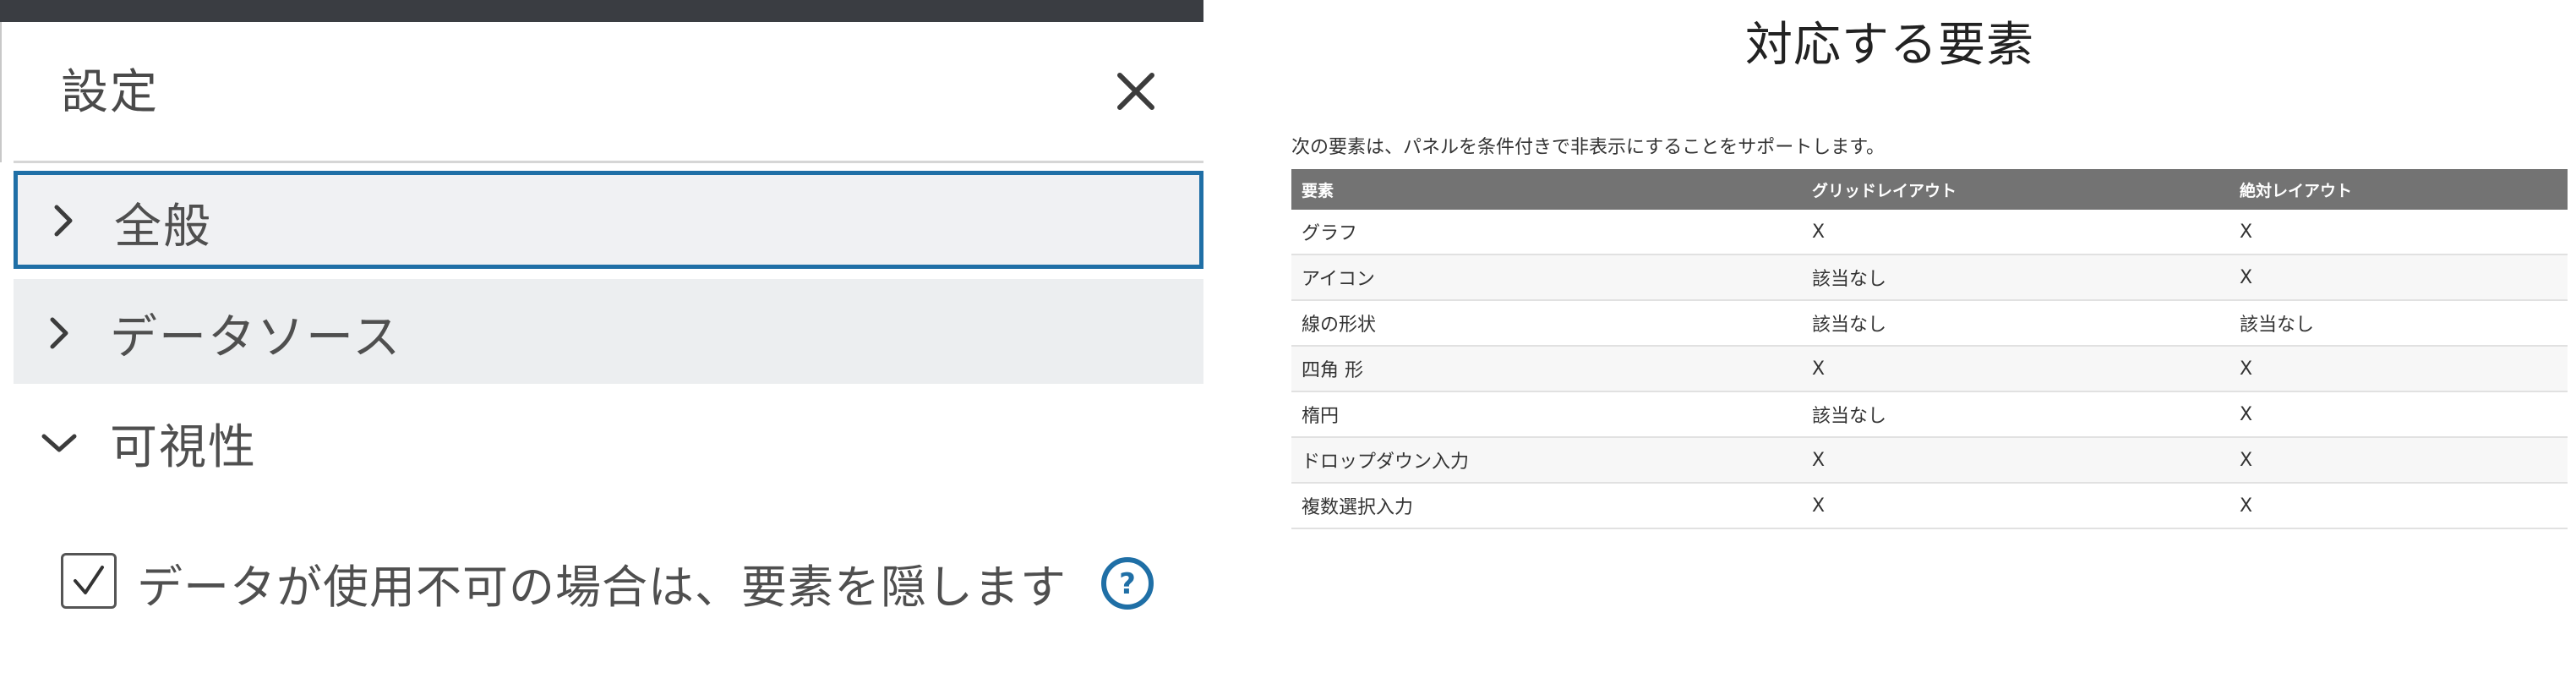  What do you see at coordinates (608, 441) in the screenshot?
I see `section-visibility: 可視性` at bounding box center [608, 441].